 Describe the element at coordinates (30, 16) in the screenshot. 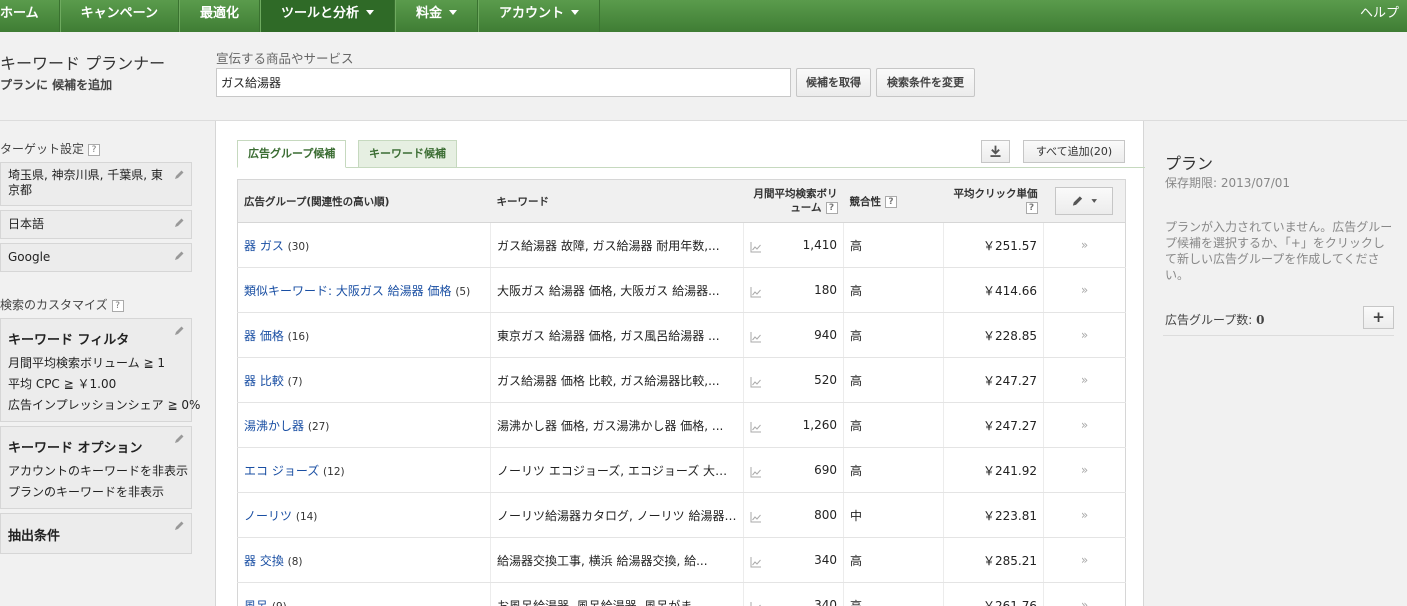

I see `nav-home: ホーム` at that location.